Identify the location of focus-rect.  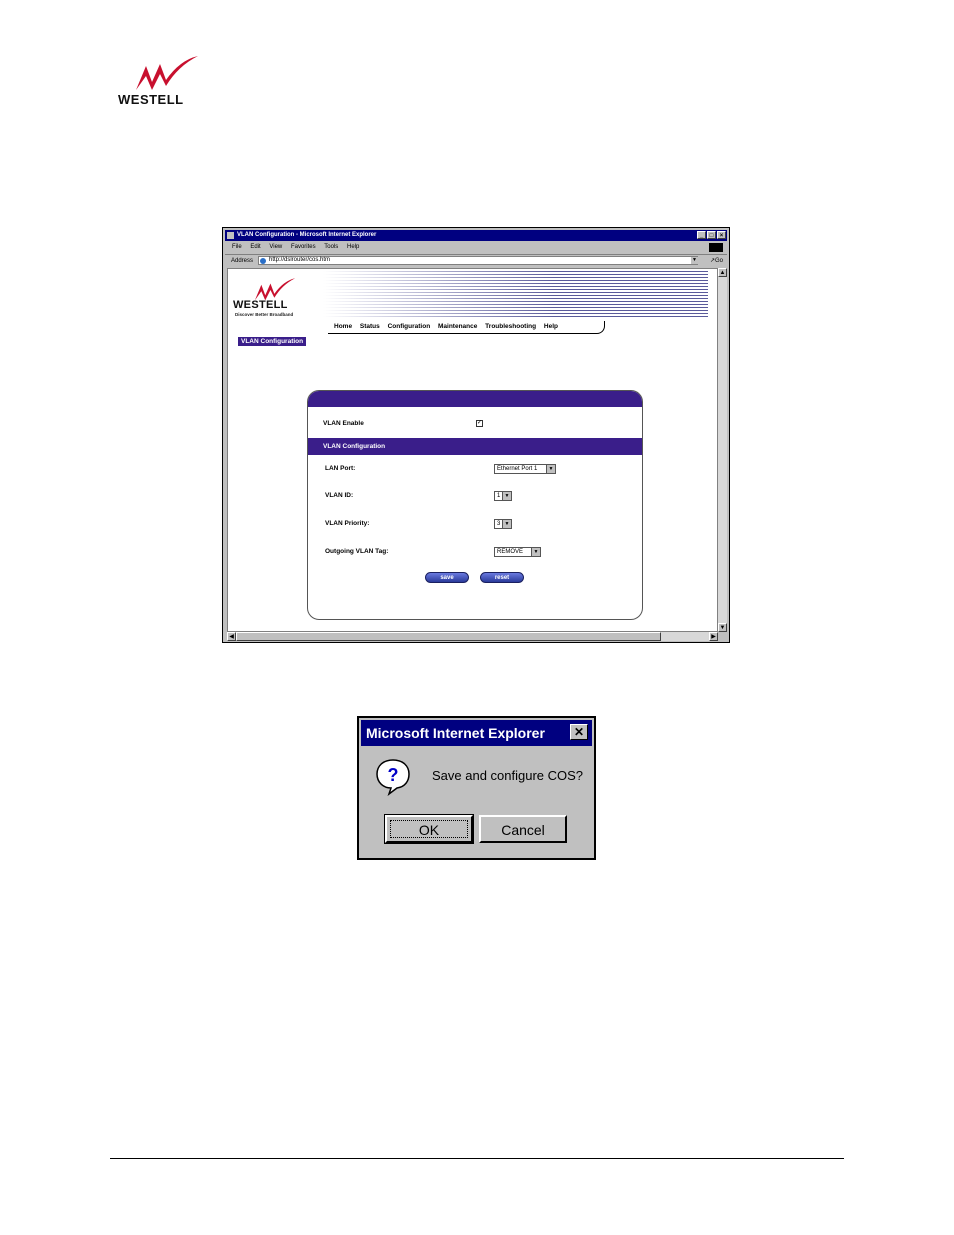
(429, 829).